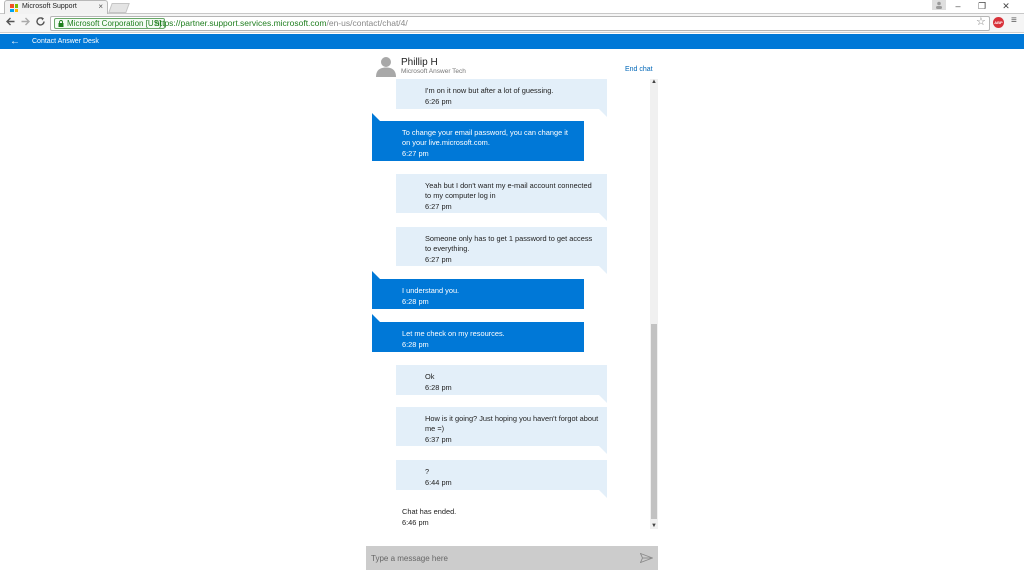 The image size is (1024, 576). I want to click on message-input, so click(498, 558).